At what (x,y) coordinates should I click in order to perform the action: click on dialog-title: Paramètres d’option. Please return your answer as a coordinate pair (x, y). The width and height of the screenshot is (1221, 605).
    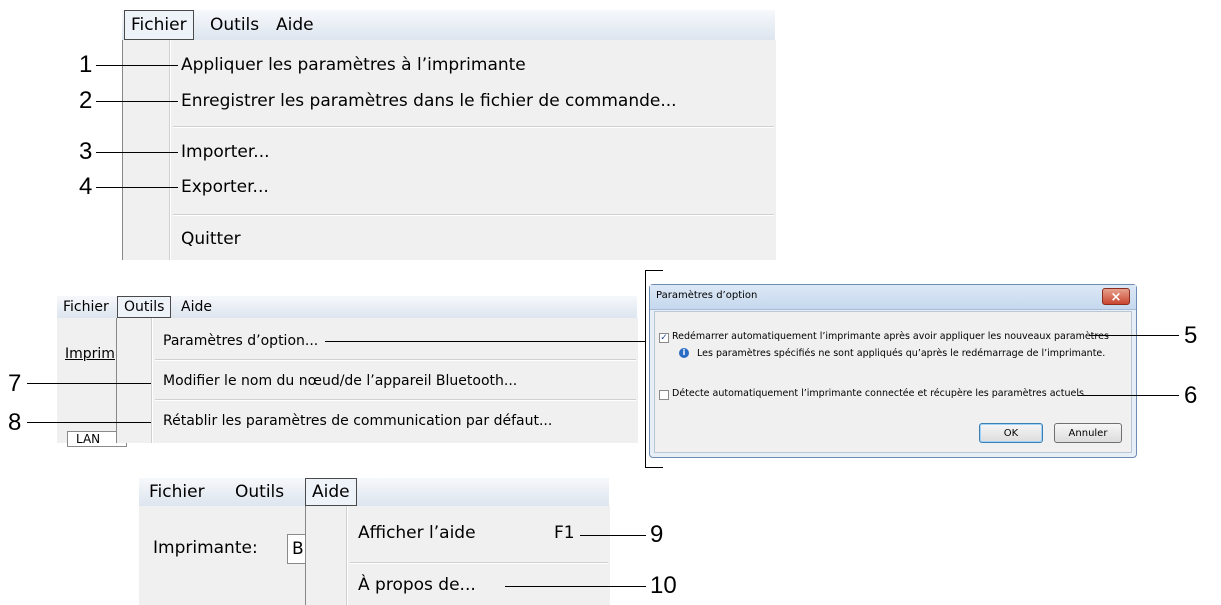
    Looking at the image, I should click on (707, 295).